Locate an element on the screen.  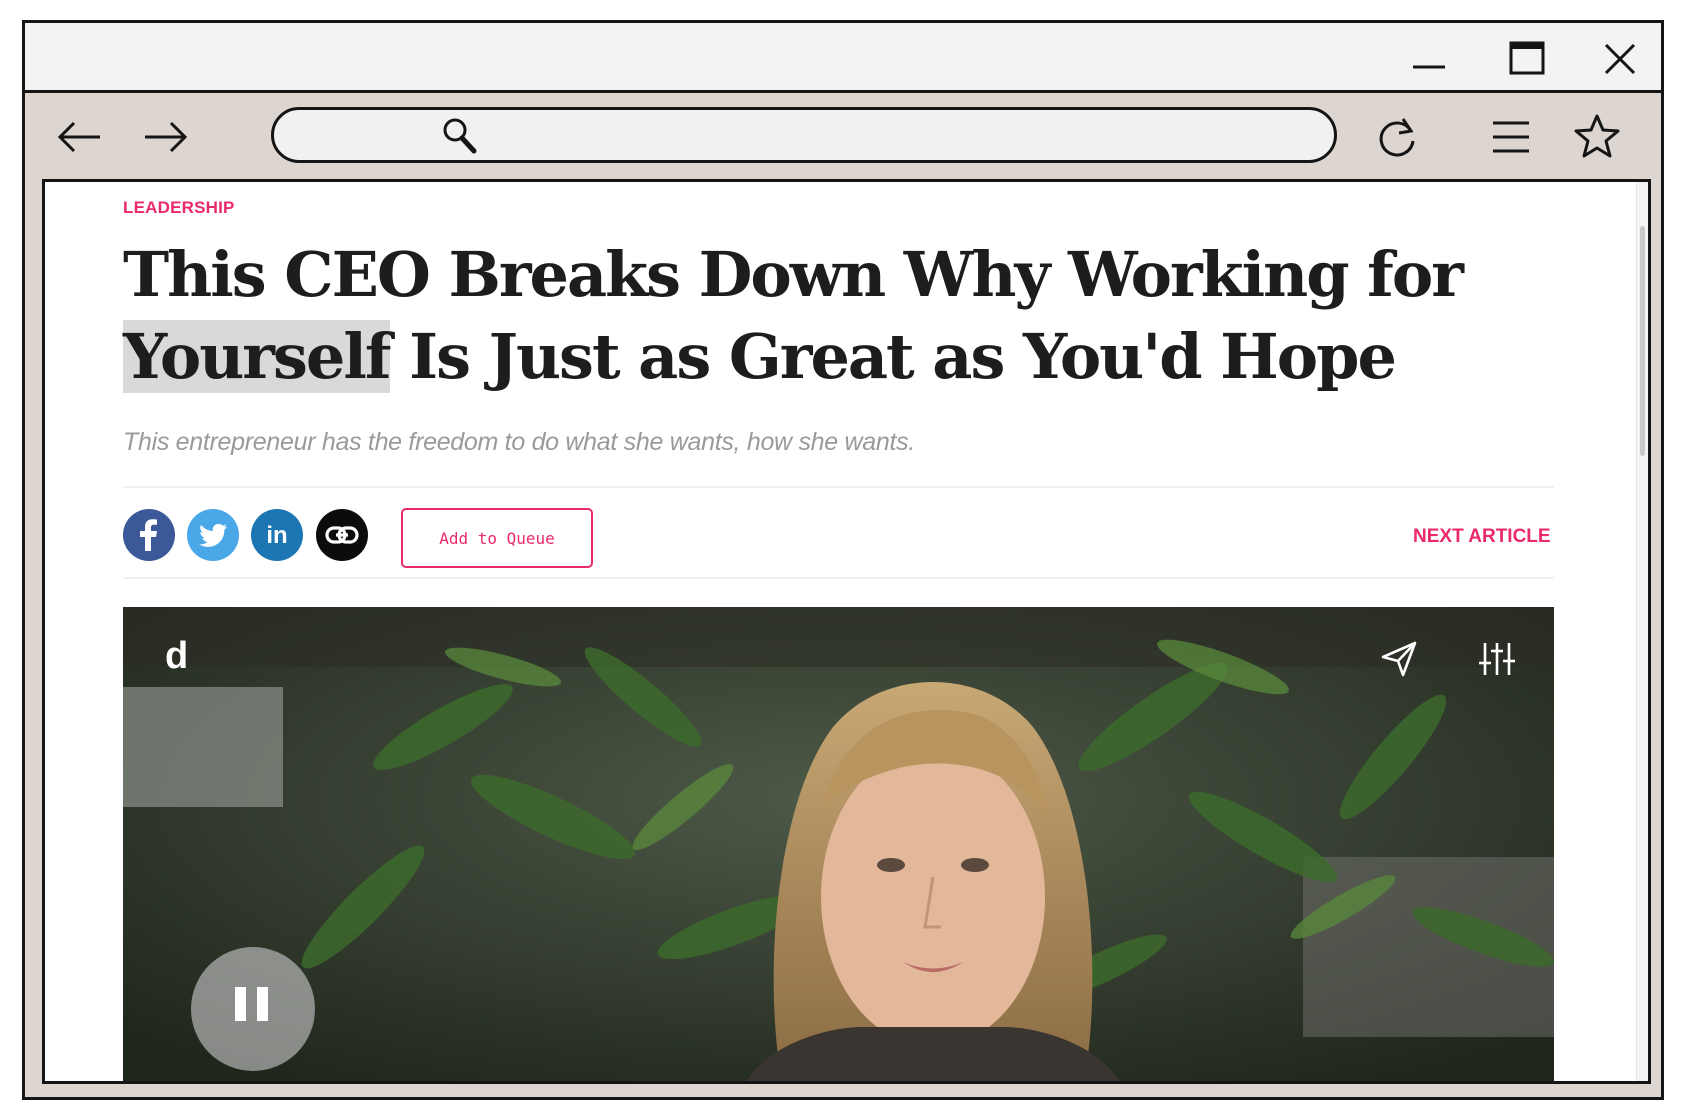
facebook-icon is located at coordinates (149, 535).